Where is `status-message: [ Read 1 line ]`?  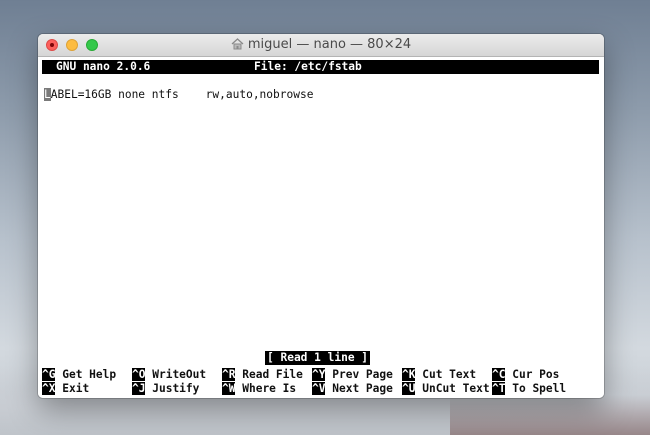
status-message: [ Read 1 line ] is located at coordinates (318, 358).